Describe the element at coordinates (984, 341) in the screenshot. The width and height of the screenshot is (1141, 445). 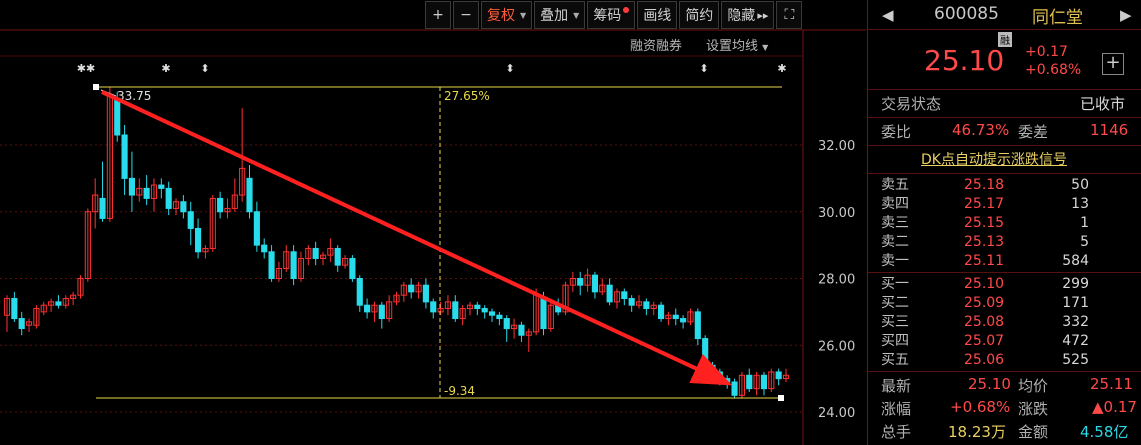
I see `order-level-price: 25.07` at that location.